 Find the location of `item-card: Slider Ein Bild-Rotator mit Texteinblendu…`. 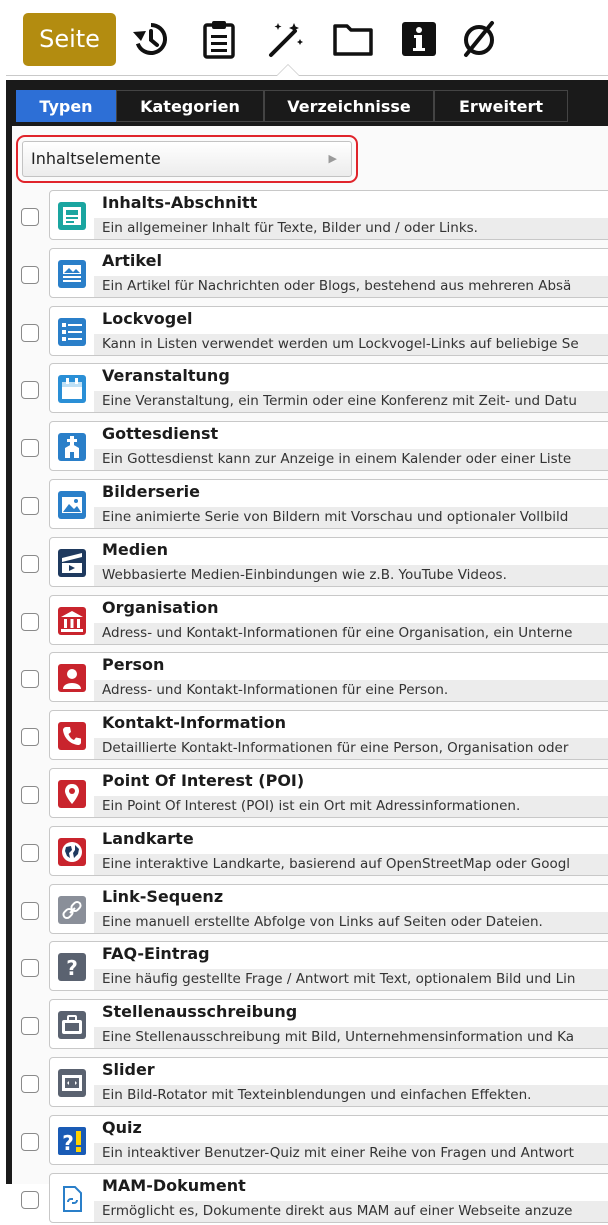

item-card: Slider Ein Bild-Rotator mit Texteinblendu… is located at coordinates (328, 1082).